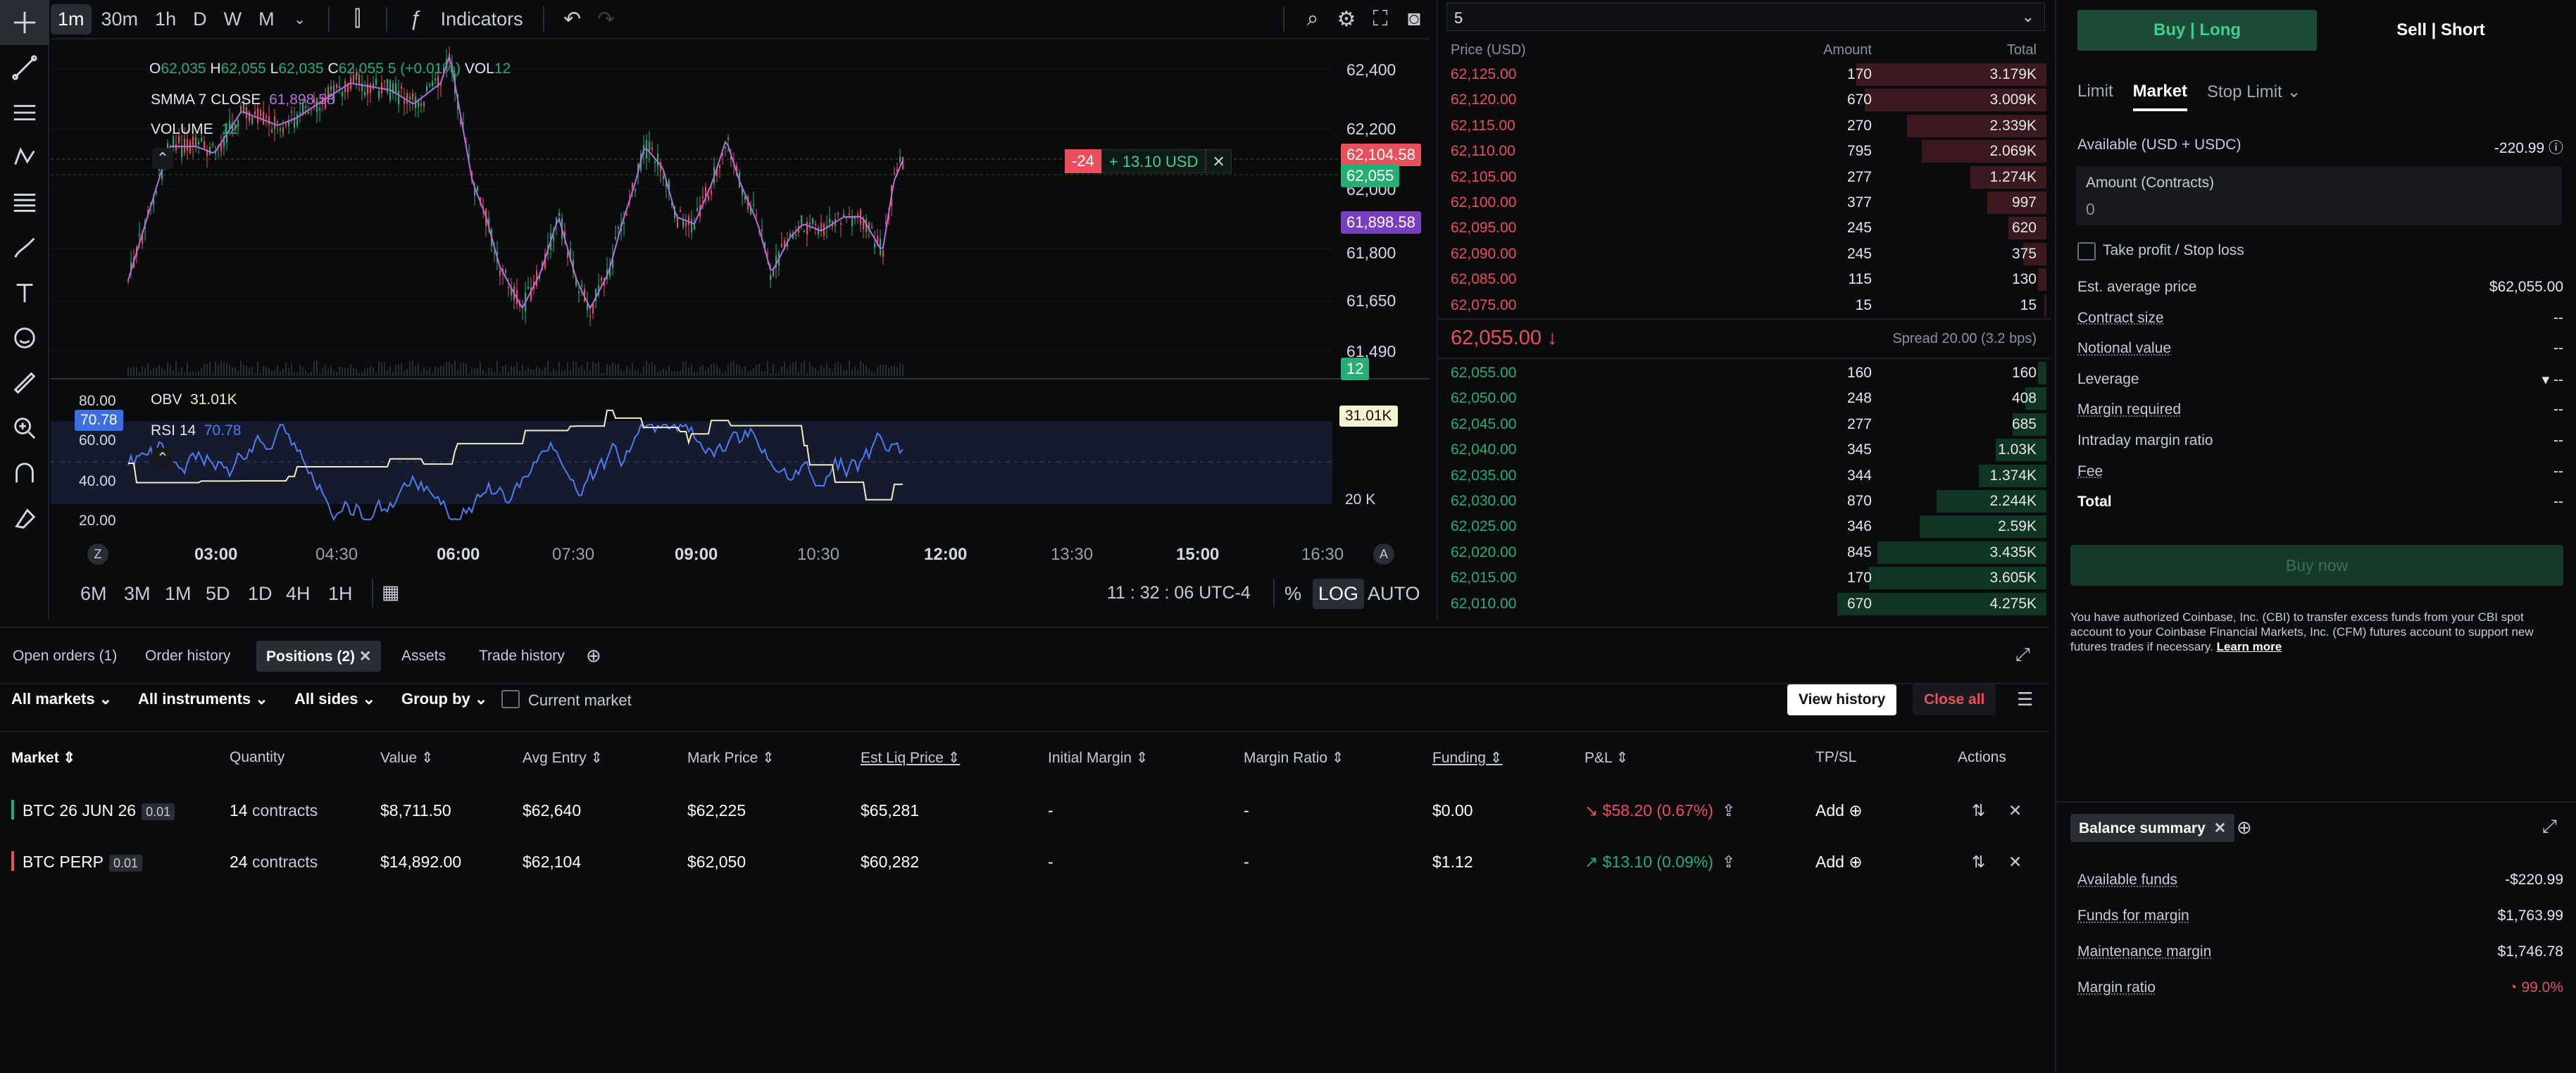 This screenshot has width=2576, height=1073. I want to click on emoji-tool, so click(24, 337).